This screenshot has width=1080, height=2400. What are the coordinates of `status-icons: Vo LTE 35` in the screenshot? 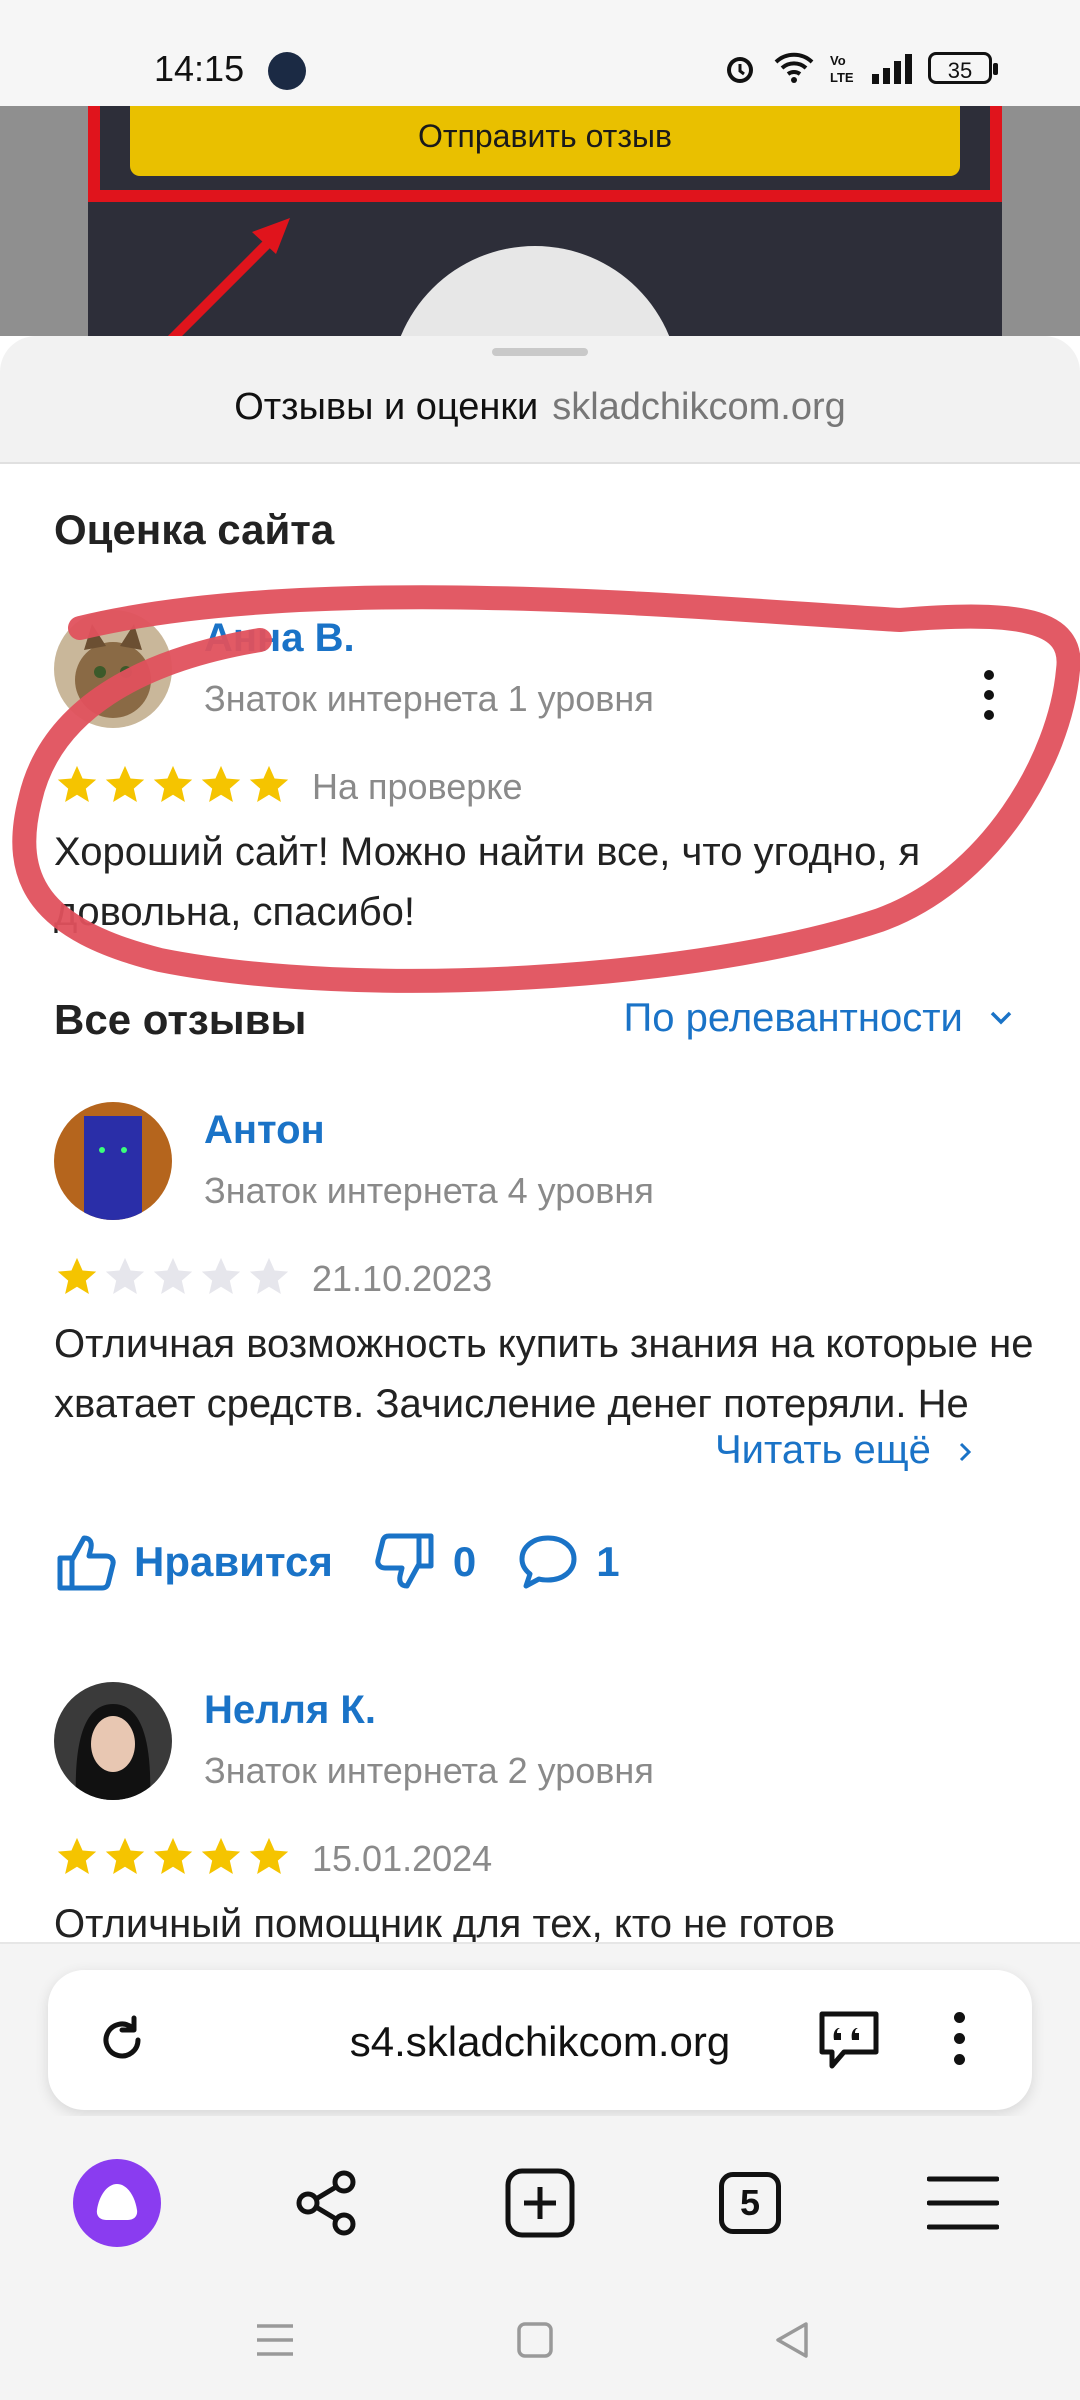 It's located at (860, 68).